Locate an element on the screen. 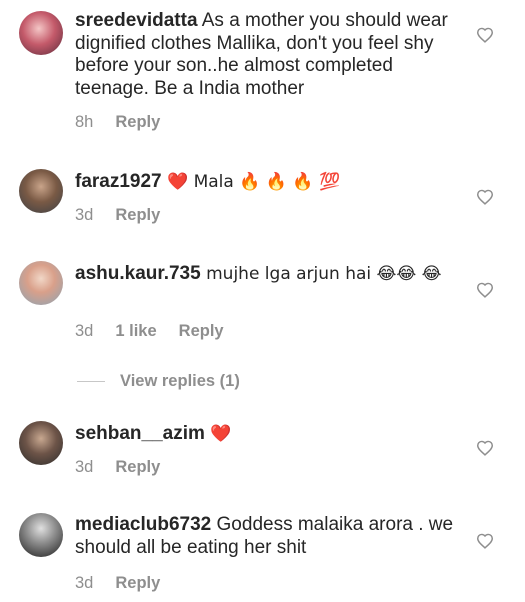  comment-username: sreedevidatta is located at coordinates (136, 20).